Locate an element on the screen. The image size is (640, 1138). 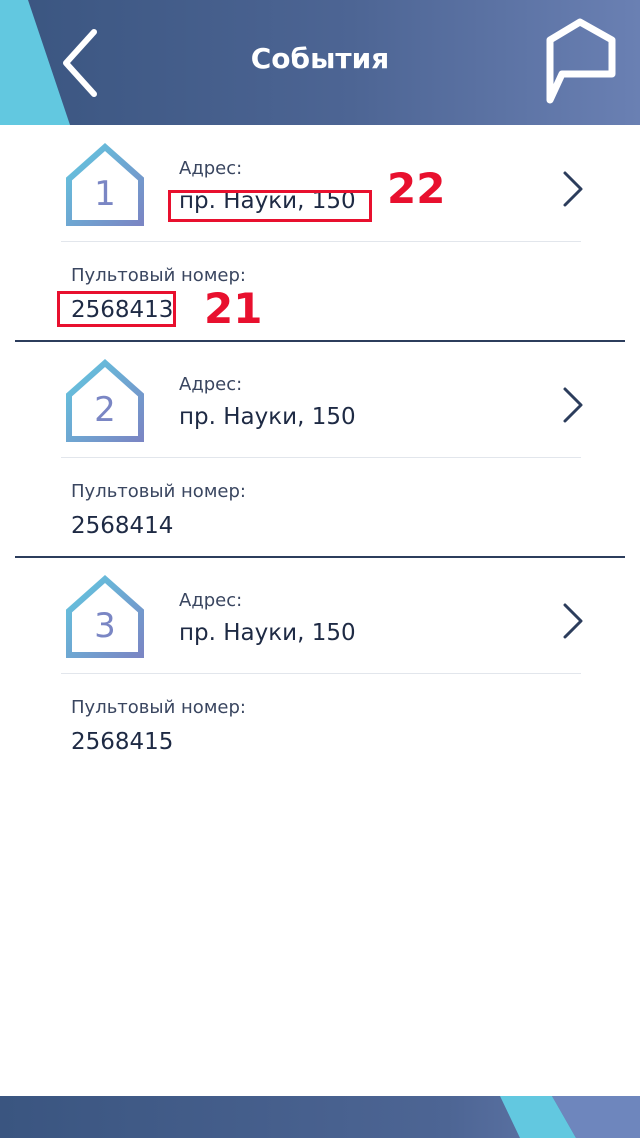
app-header: События is located at coordinates (320, 62).